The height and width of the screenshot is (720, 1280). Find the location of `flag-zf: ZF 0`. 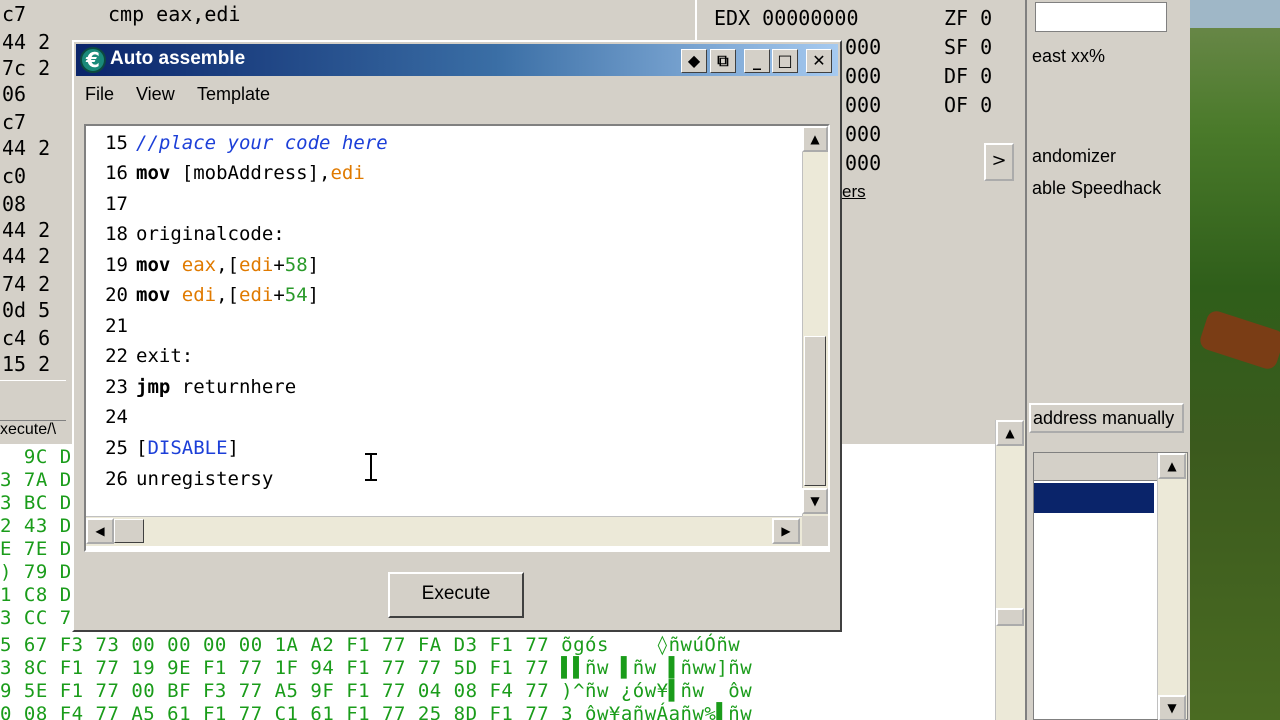

flag-zf: ZF 0 is located at coordinates (968, 18).